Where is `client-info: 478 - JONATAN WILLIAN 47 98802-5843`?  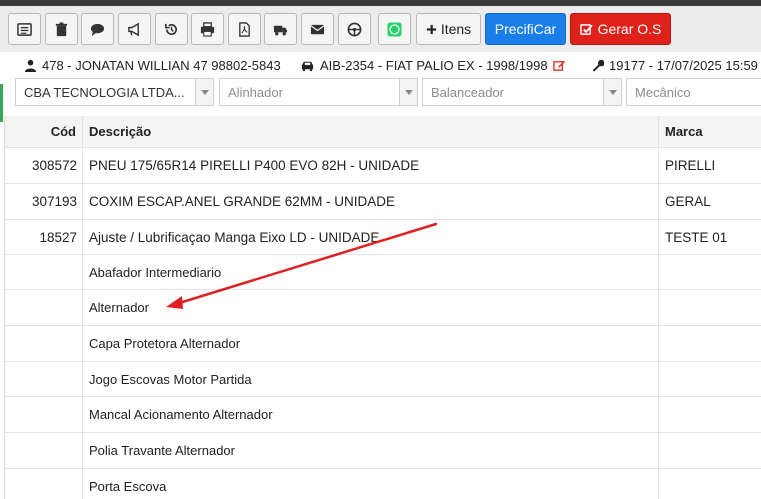
client-info: 478 - JONATAN WILLIAN 47 98802-5843 is located at coordinates (152, 65).